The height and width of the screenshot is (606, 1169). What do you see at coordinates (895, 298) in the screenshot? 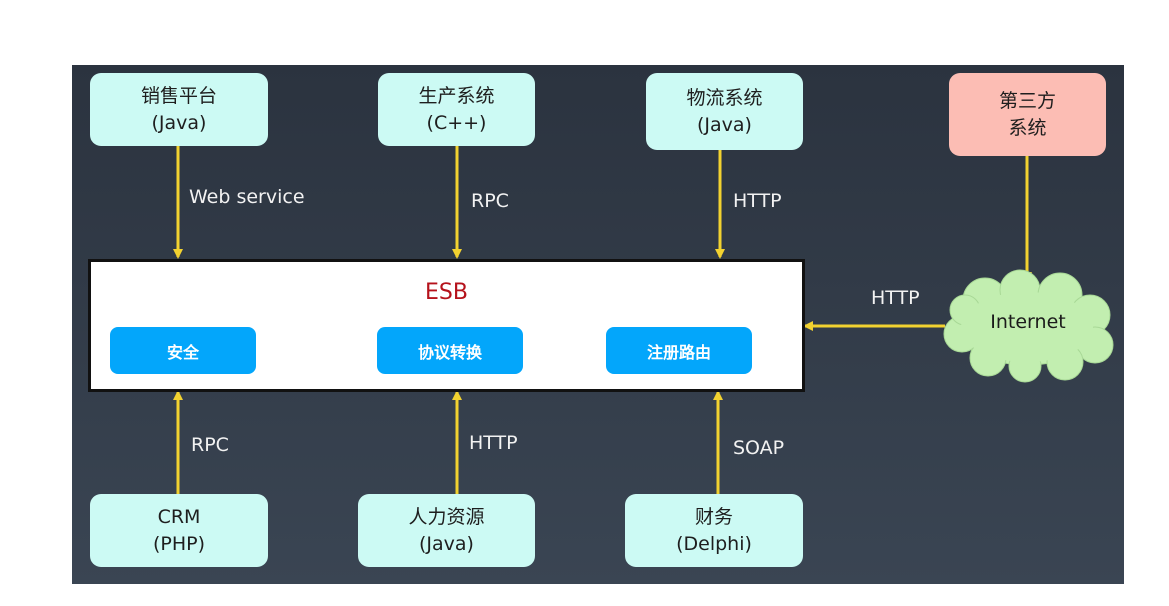
I see `protocol-label-http-internet: HTTP` at bounding box center [895, 298].